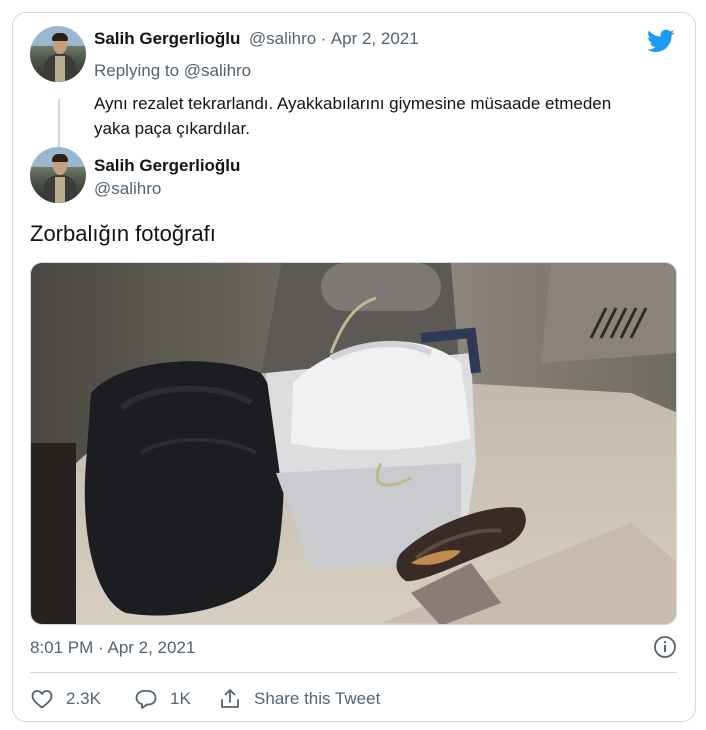  Describe the element at coordinates (83, 698) in the screenshot. I see `like-count: 2.3K` at that location.